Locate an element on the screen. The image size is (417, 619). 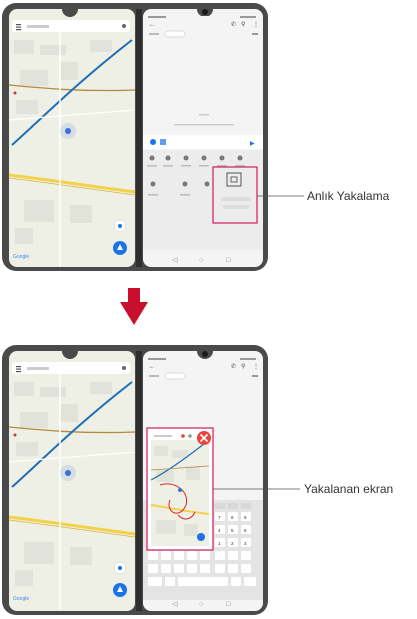
capture-label: Anlık Yakalama is located at coordinates (348, 196).